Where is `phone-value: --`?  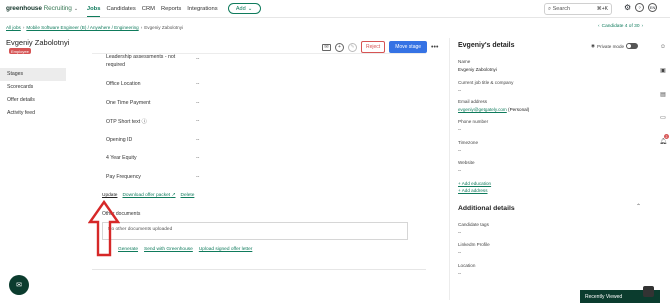 phone-value: -- is located at coordinates (460, 129).